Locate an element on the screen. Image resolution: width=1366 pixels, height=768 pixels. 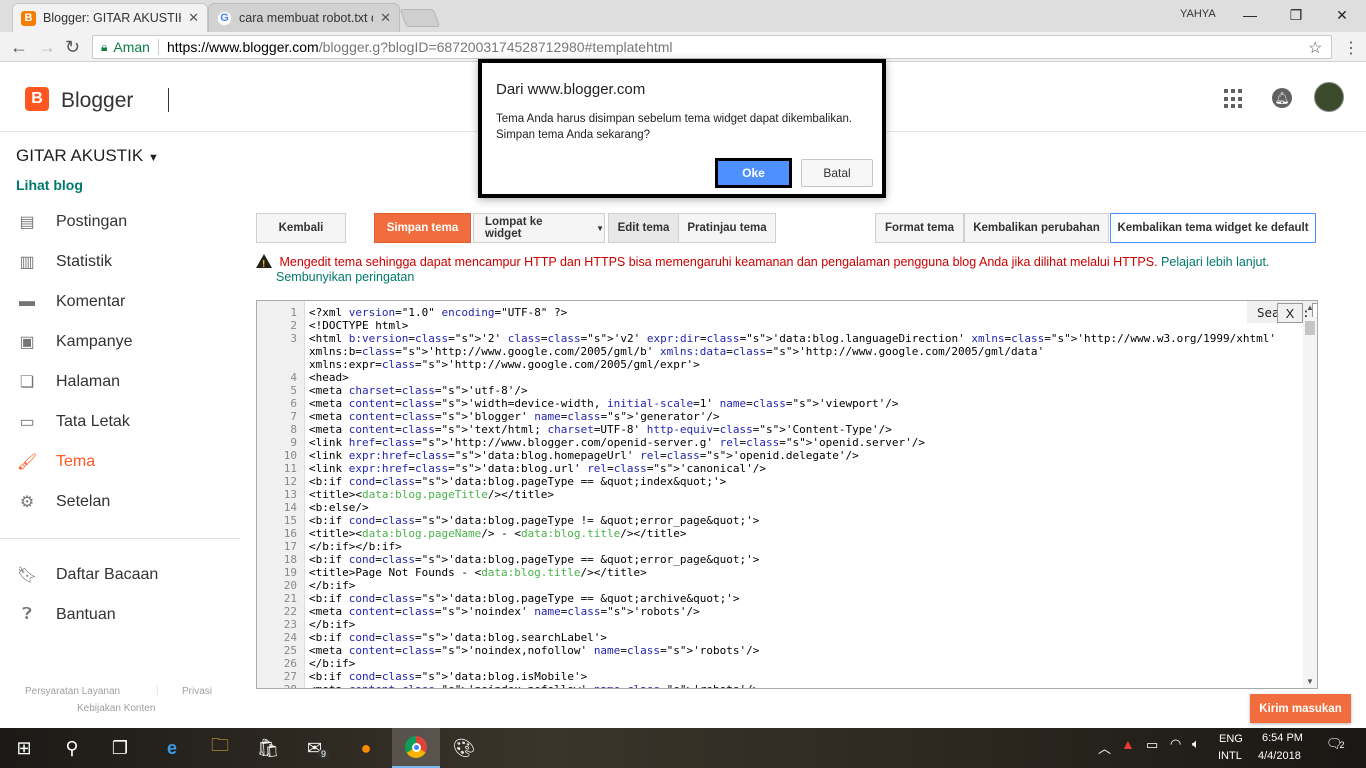
campaign-icon: ▣ is located at coordinates (27, 342).